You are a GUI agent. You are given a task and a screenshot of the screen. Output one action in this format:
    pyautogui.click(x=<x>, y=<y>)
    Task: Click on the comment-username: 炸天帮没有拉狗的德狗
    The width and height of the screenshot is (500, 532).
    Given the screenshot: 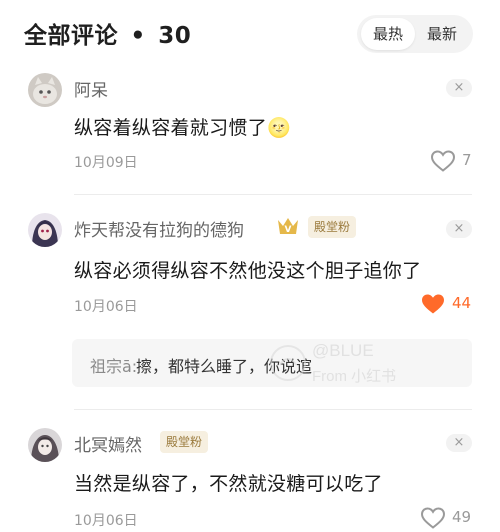 What is the action you would take?
    pyautogui.click(x=159, y=228)
    